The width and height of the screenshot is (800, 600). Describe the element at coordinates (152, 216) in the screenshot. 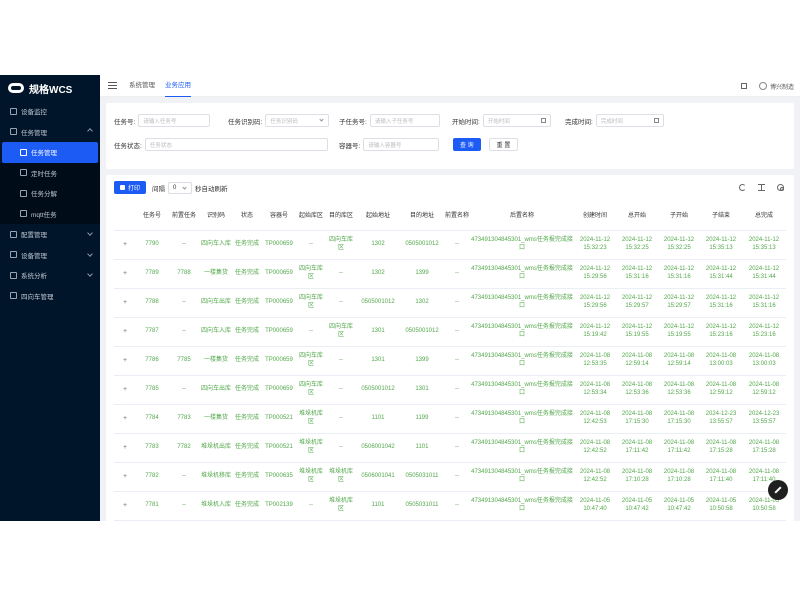

I see `column-header-1: 任务号` at that location.